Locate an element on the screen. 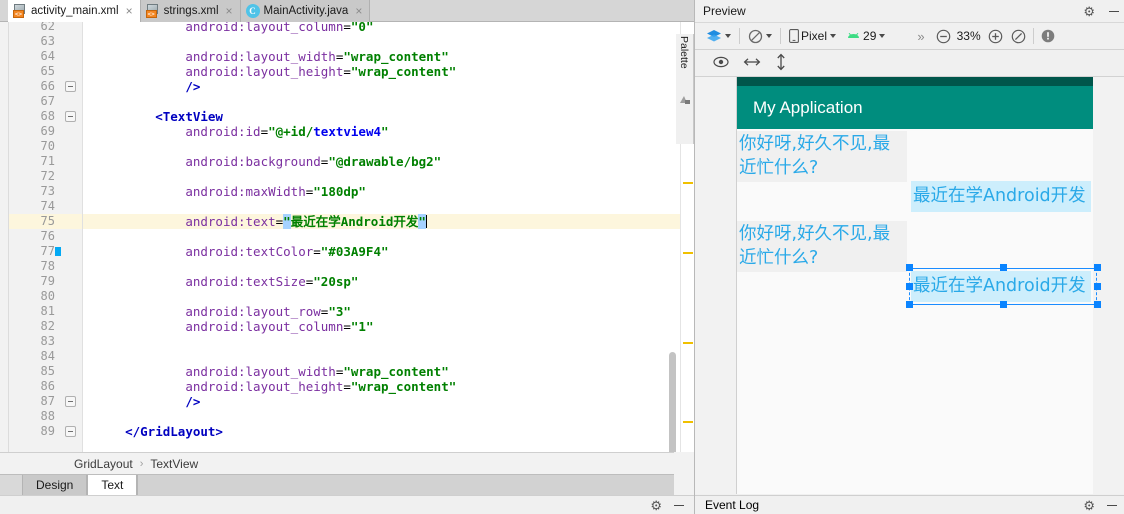 Image resolution: width=1124 pixels, height=514 pixels. code-token: "1" is located at coordinates (362, 326).